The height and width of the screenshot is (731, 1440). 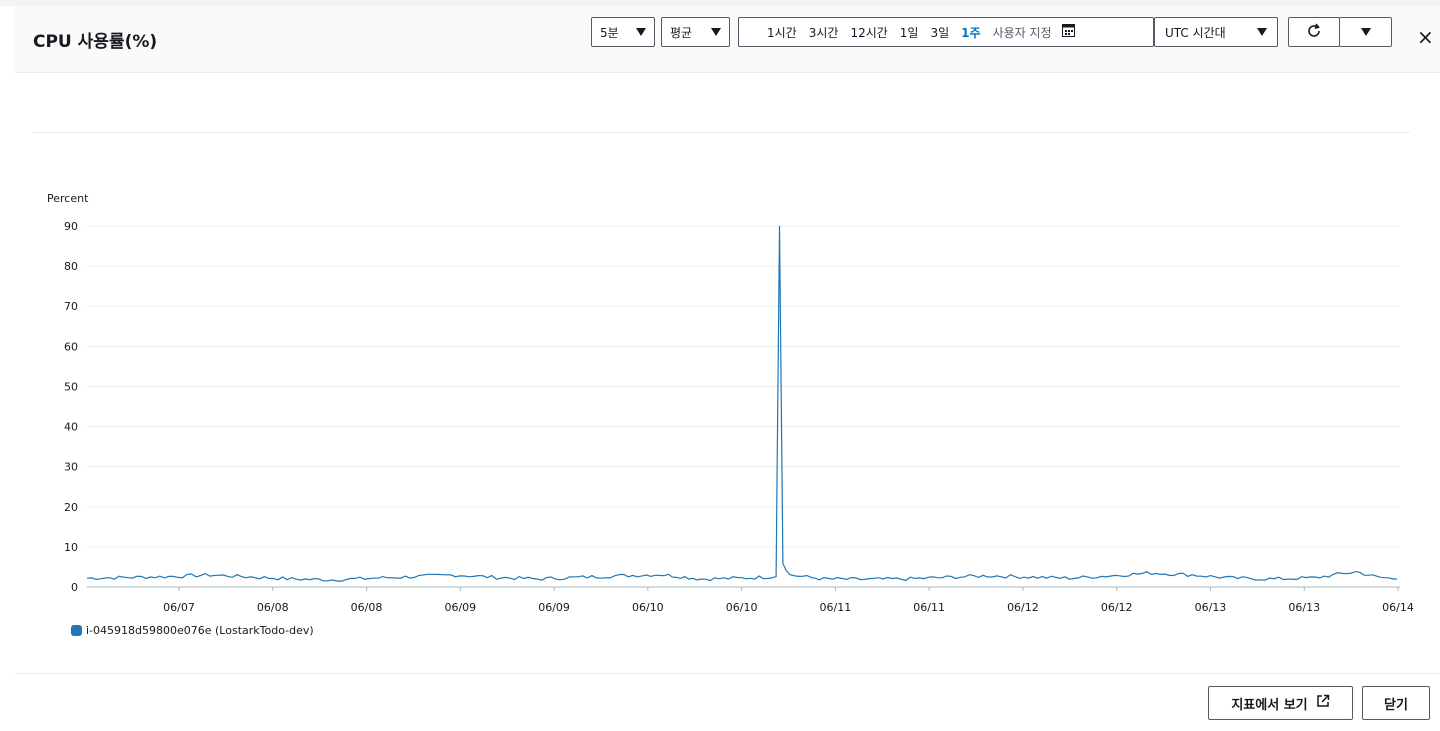 I want to click on footer-divider, so click(x=727, y=673).